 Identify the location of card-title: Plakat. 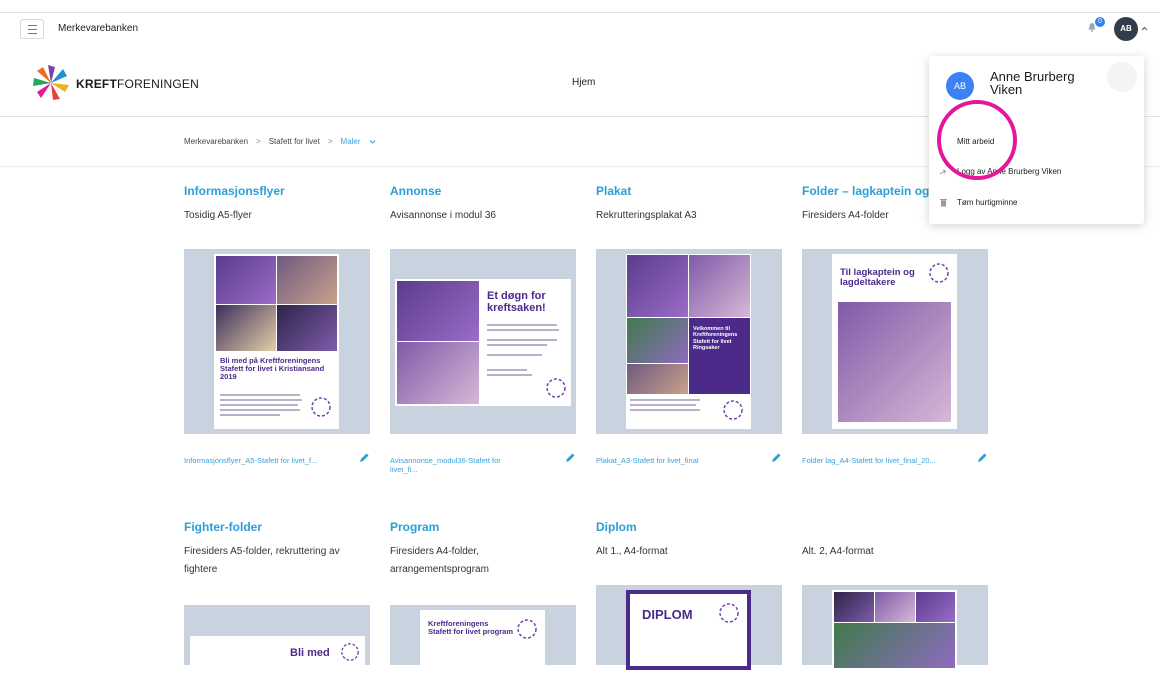
(689, 191).